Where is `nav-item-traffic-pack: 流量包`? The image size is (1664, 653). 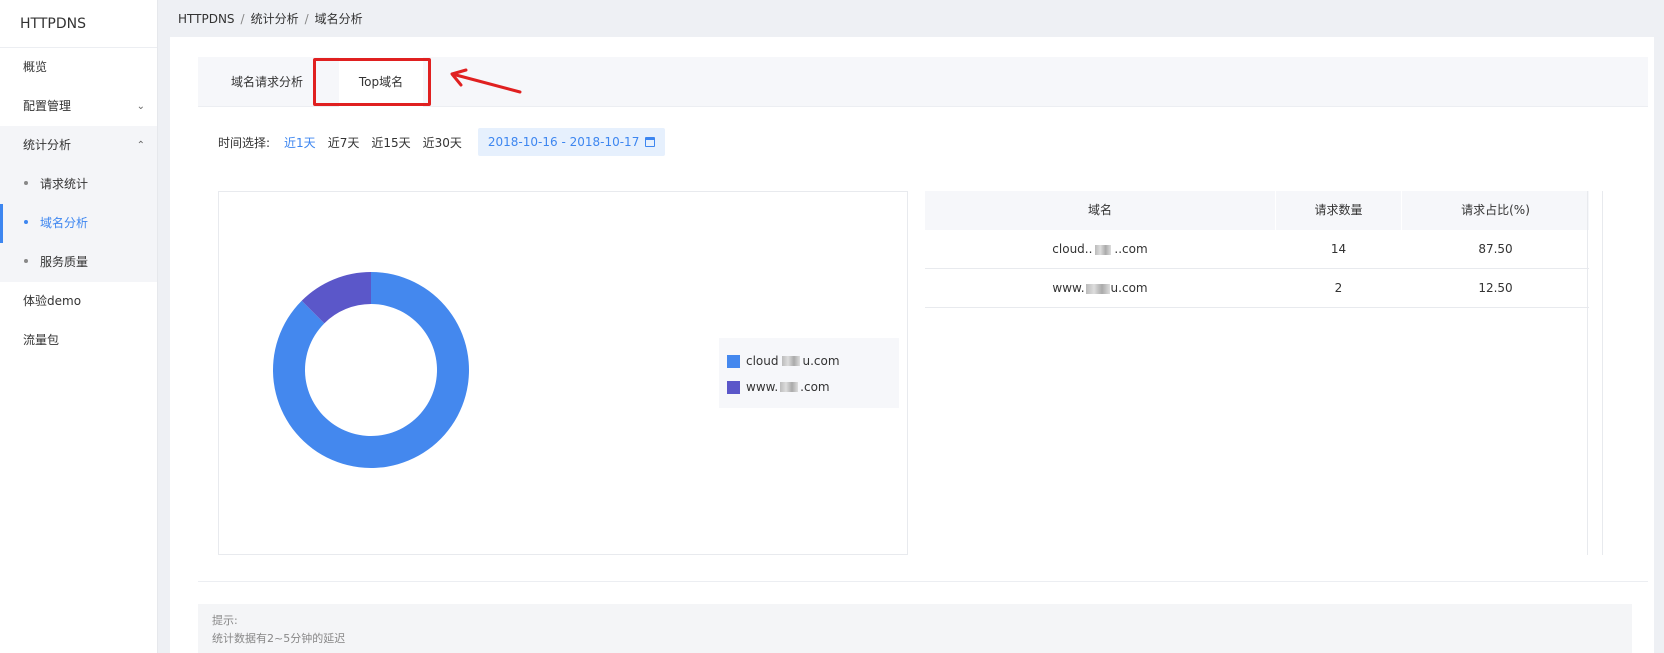
nav-item-traffic-pack: 流量包 is located at coordinates (78, 340).